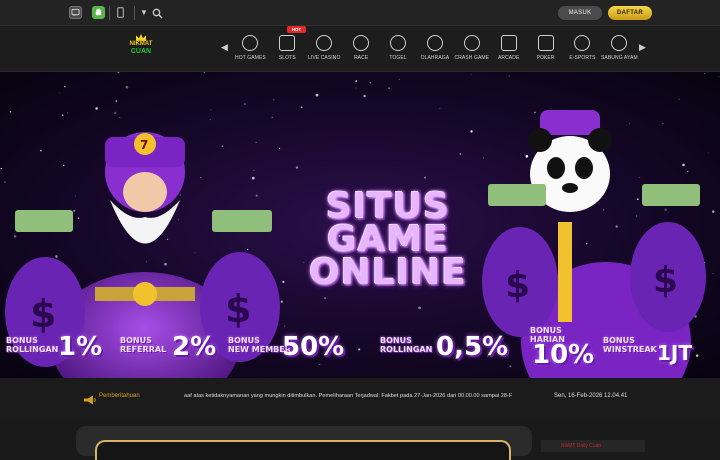 The height and width of the screenshot is (460, 720). What do you see at coordinates (630, 349) in the screenshot?
I see `promo-label: WINSTREAK` at bounding box center [630, 349].